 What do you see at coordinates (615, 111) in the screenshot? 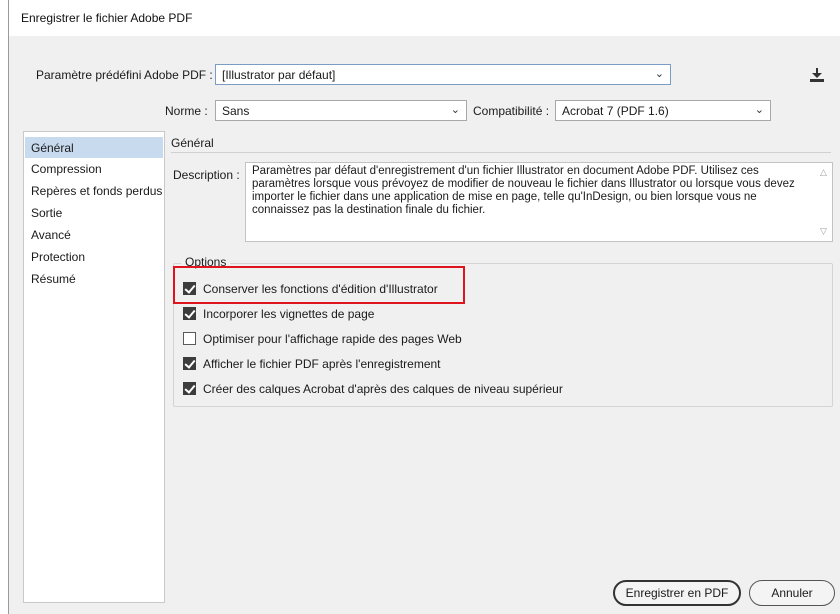
I see `compat-value: Acrobat 7 (PDF 1.6)` at bounding box center [615, 111].